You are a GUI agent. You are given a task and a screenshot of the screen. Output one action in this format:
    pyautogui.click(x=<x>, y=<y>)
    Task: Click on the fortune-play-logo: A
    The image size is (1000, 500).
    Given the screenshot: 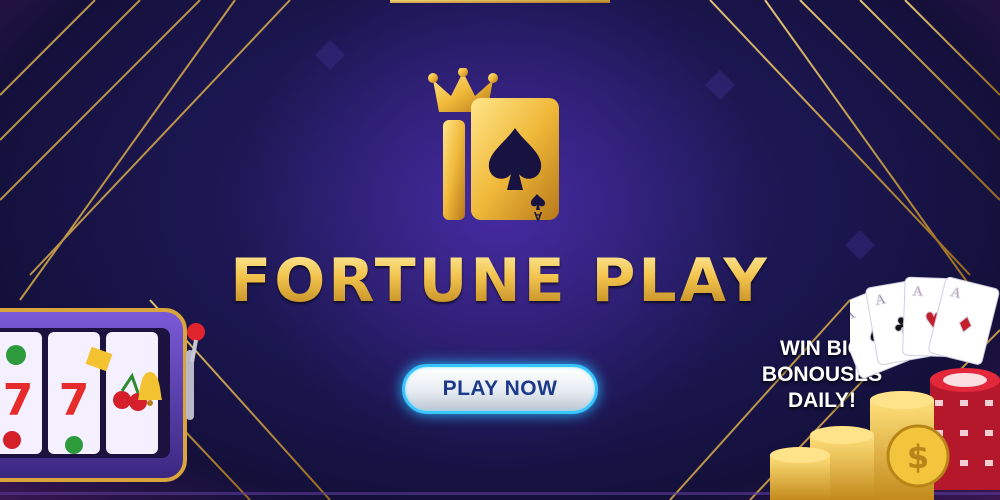 What is the action you would take?
    pyautogui.click(x=493, y=145)
    